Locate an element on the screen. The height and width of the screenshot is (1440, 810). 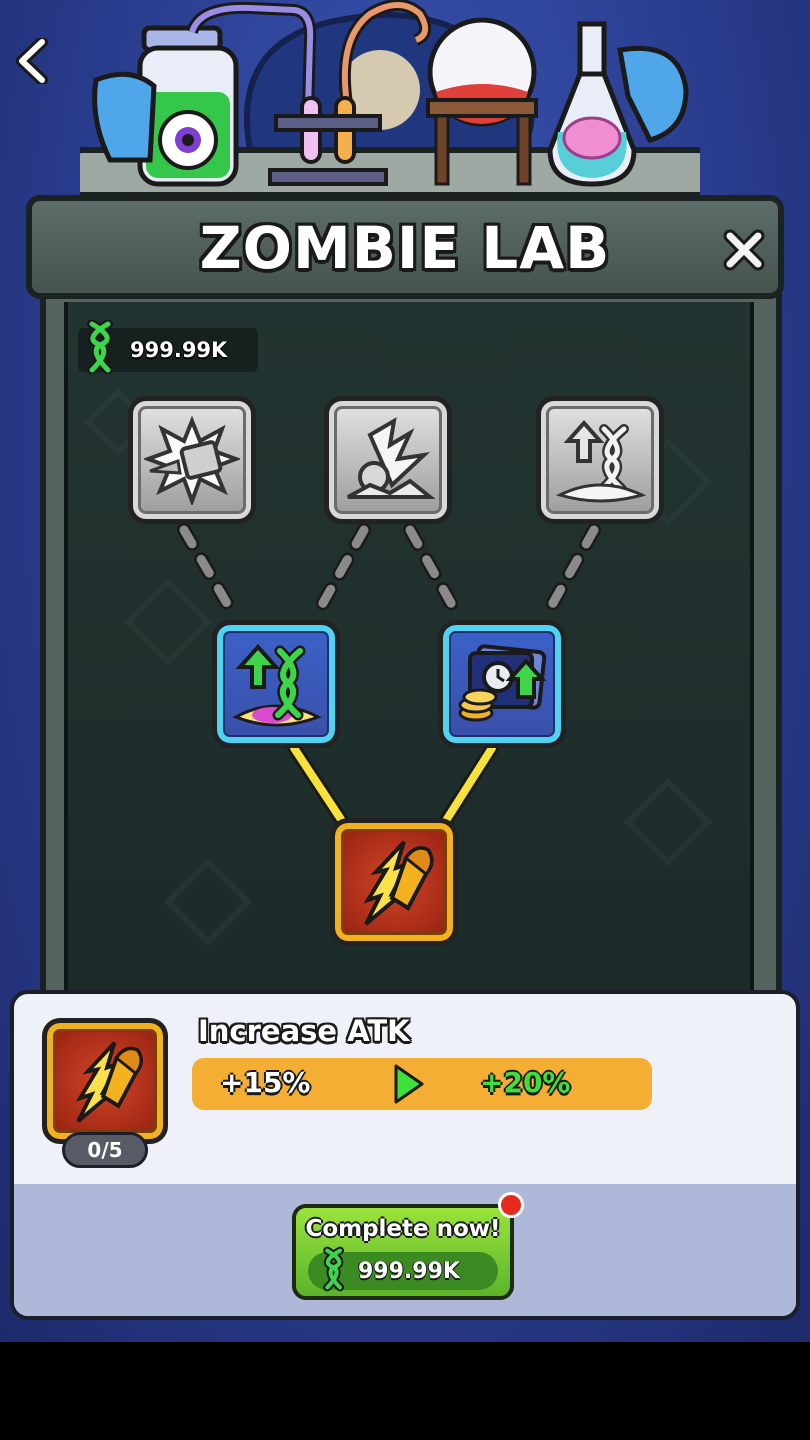
stat-next-value: +20% is located at coordinates (525, 1082).